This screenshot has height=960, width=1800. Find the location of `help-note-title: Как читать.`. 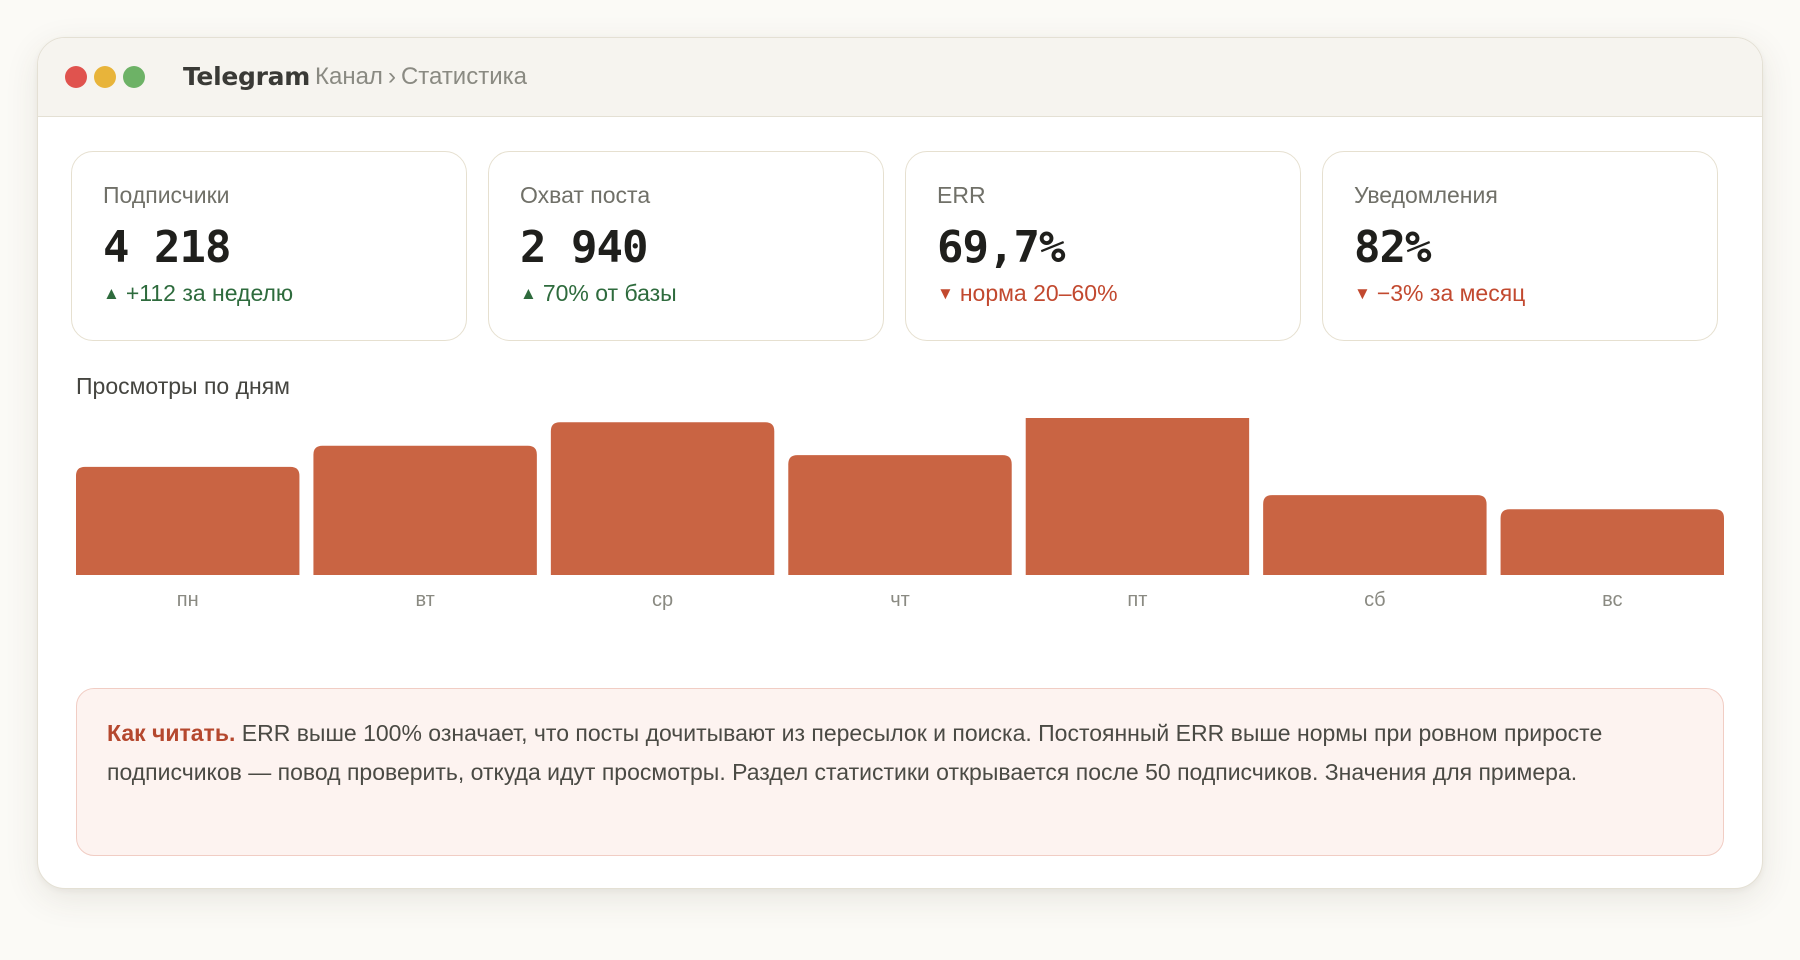

help-note-title: Как читать. is located at coordinates (171, 733).